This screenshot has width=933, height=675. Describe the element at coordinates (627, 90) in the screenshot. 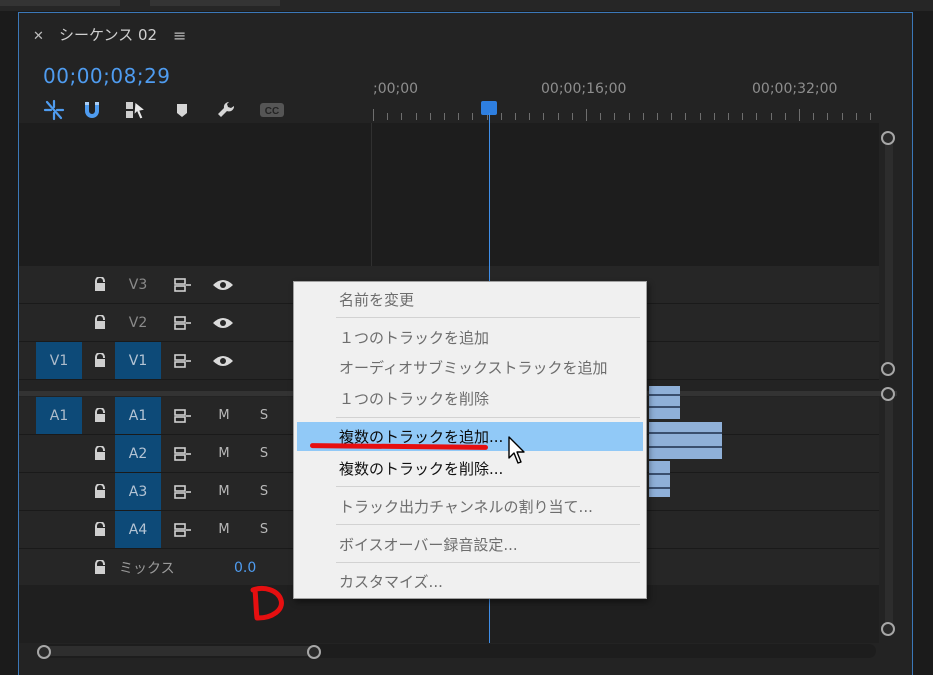

I see `time-ruler: ;00;00 00;00;16;00 00;00;32;00` at that location.